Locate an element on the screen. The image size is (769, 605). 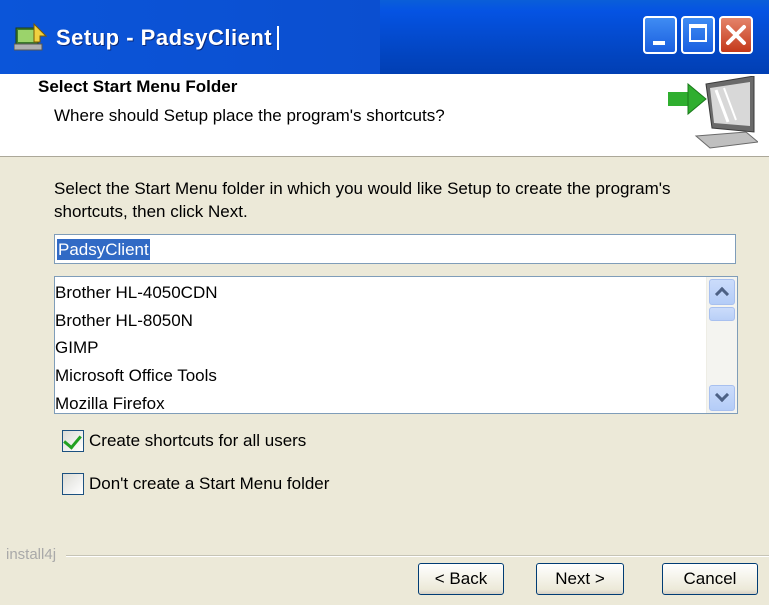
all-users-label: Create shortcuts for all users is located at coordinates (197, 441).